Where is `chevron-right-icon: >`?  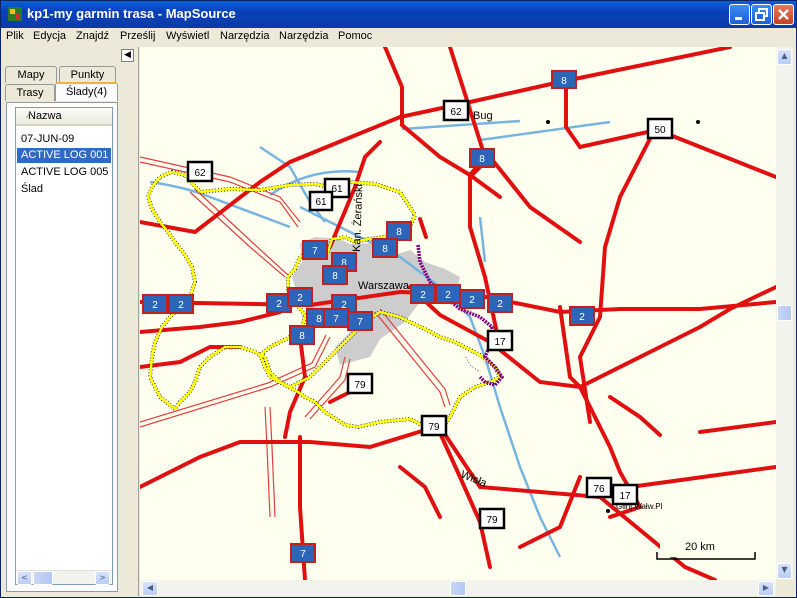
chevron-right-icon: > is located at coordinates (102, 577).